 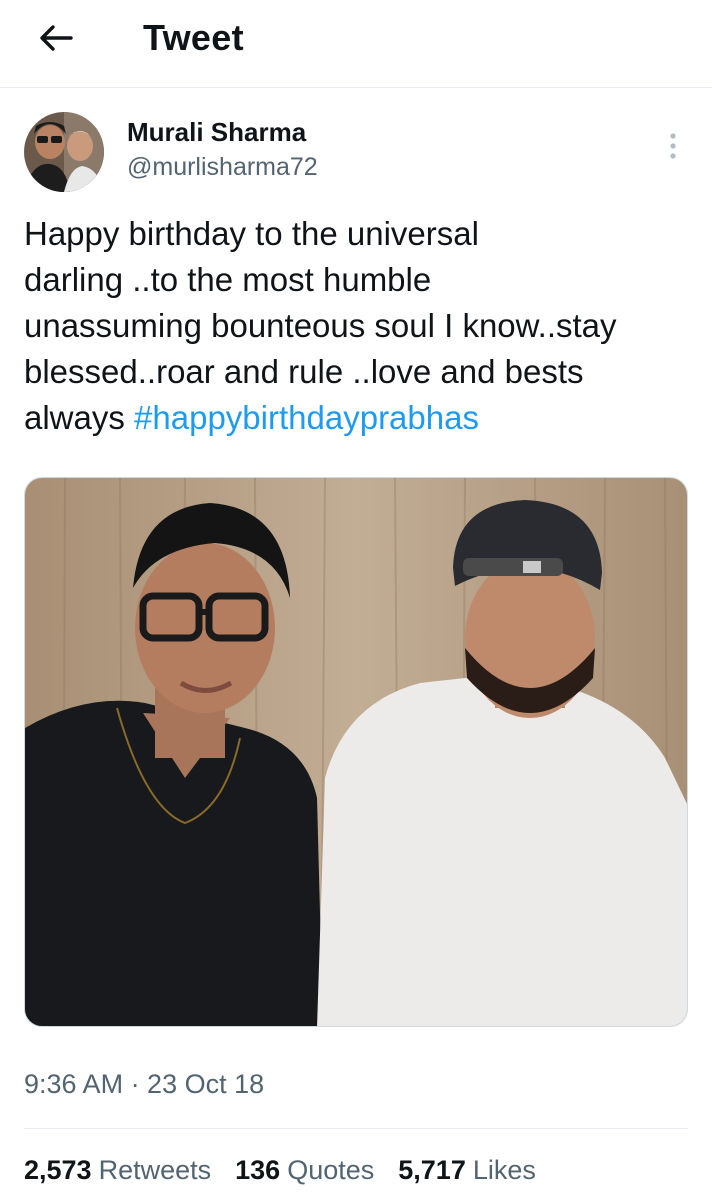 What do you see at coordinates (64, 152) in the screenshot?
I see `avatar` at bounding box center [64, 152].